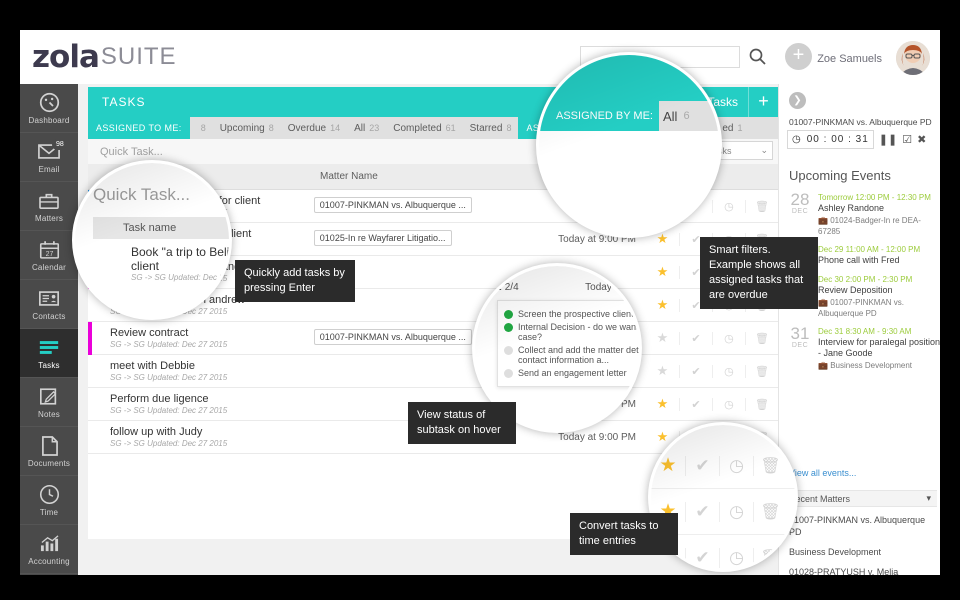  Describe the element at coordinates (863, 570) in the screenshot. I see `list-item: 01028-PRATYUSH v. Melia` at that location.